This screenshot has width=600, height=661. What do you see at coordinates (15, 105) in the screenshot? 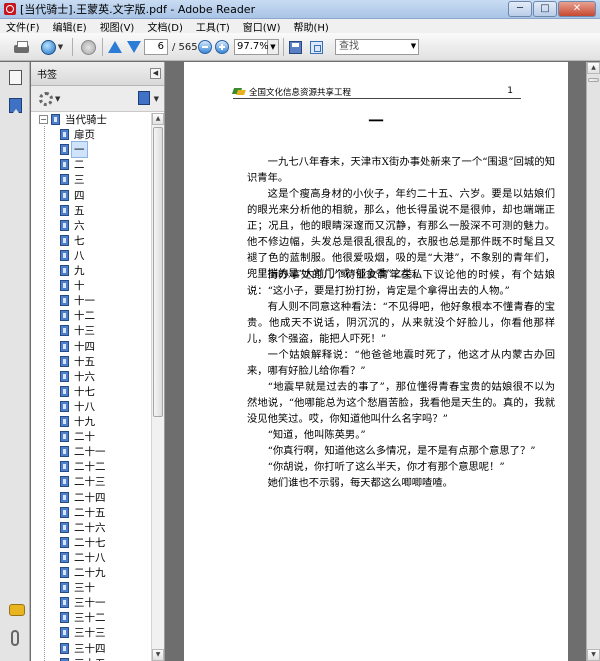
I see `bookmarks-panel-icon` at bounding box center [15, 105].